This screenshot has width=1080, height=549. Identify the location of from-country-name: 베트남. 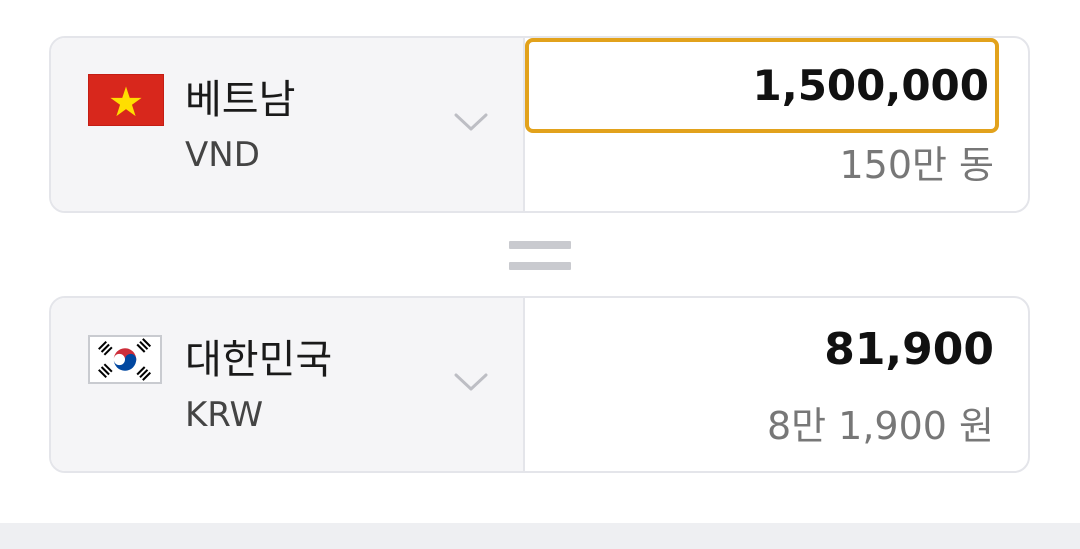
(240, 100).